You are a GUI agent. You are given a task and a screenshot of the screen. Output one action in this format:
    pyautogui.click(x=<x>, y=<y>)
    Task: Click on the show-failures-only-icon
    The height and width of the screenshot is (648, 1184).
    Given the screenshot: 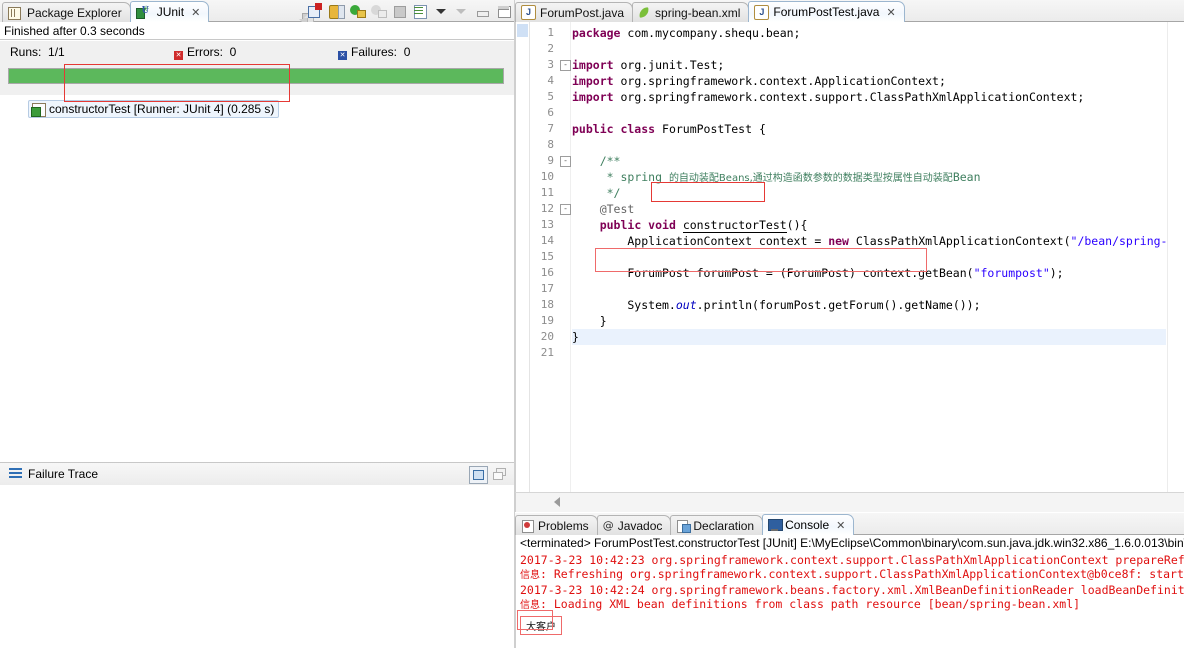 What is the action you would take?
    pyautogui.click(x=315, y=11)
    